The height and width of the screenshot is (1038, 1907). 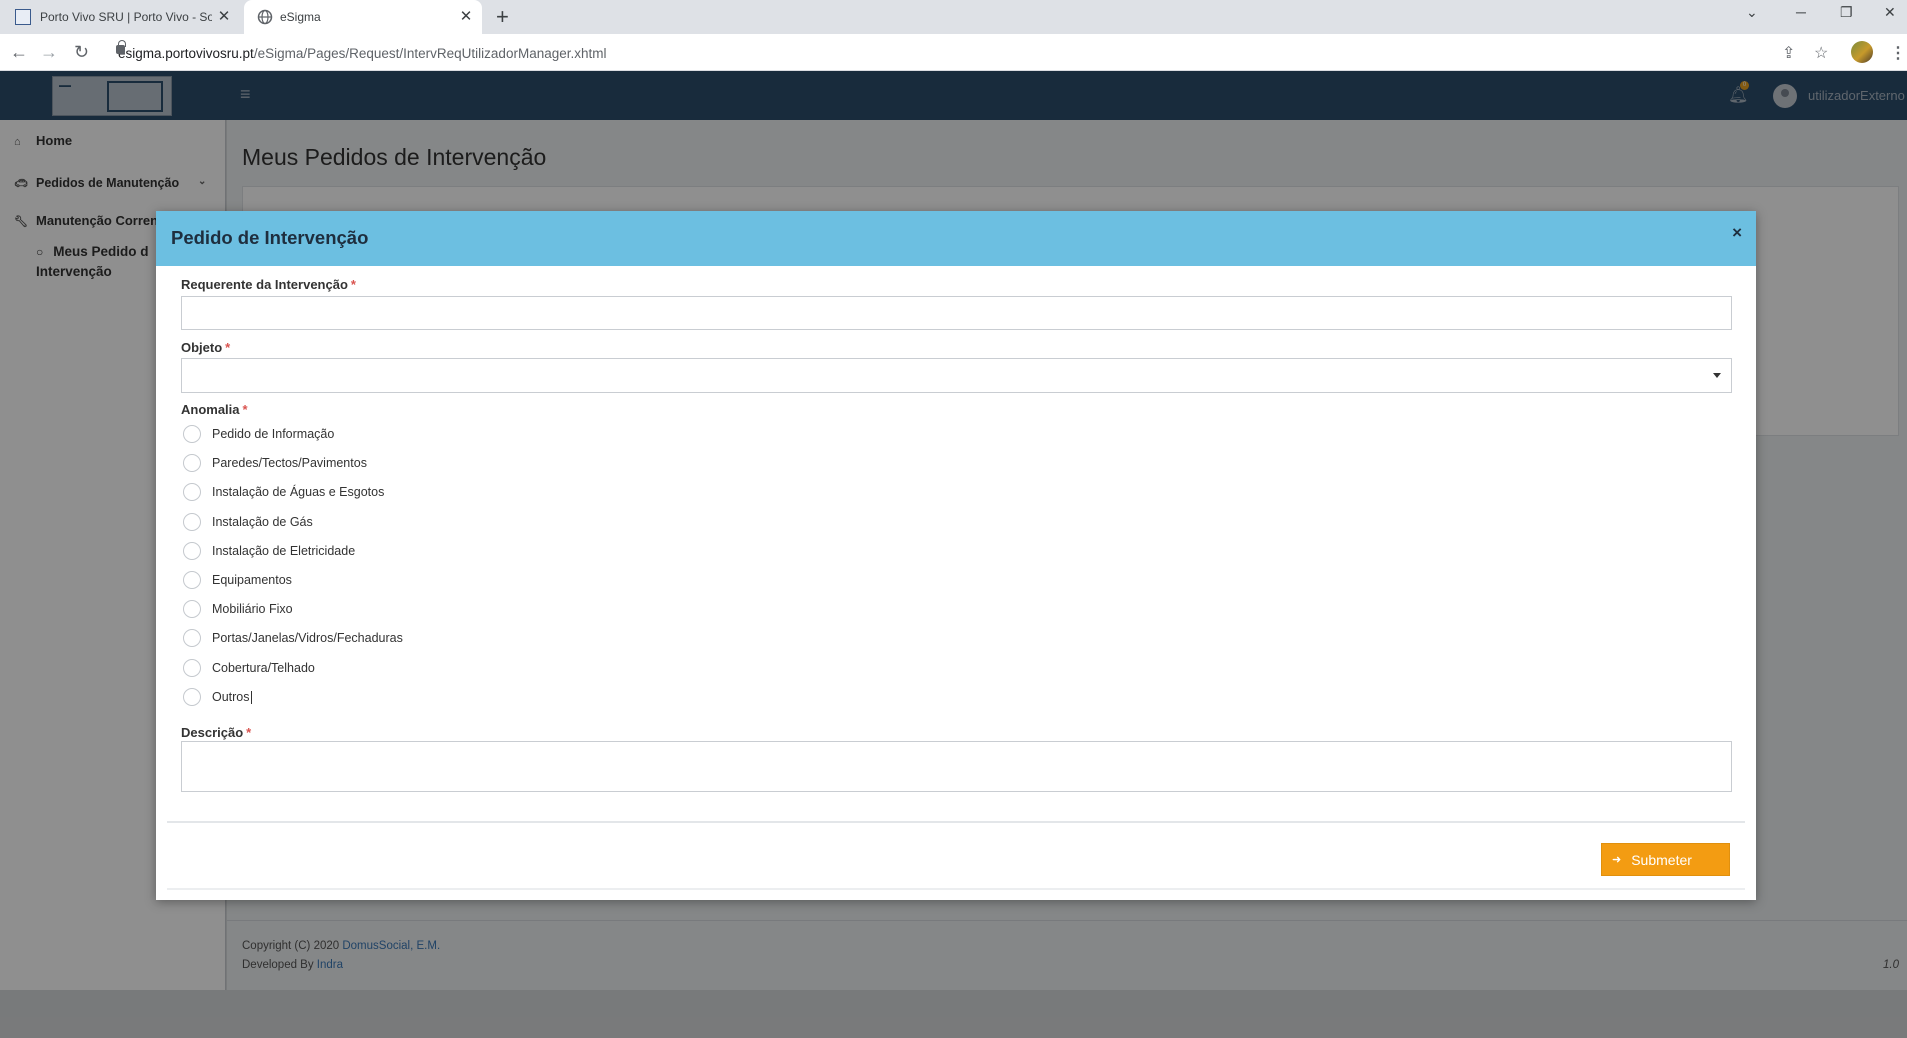 I want to click on tab-title: Porto Vivo SRU | Porto Vivo - Soc, so click(x=126, y=17).